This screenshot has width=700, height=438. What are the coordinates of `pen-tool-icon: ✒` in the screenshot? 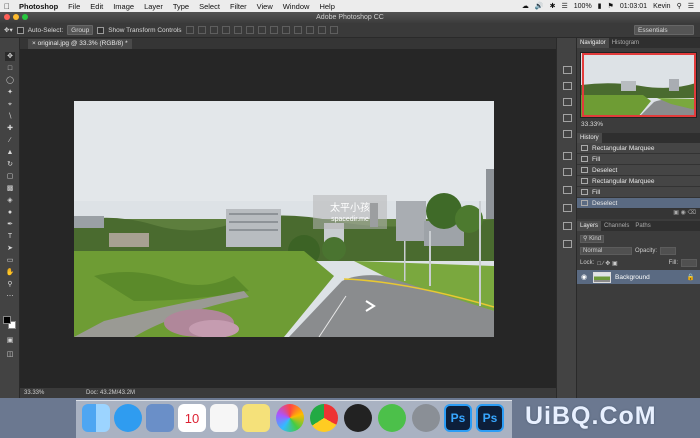 It's located at (10, 224).